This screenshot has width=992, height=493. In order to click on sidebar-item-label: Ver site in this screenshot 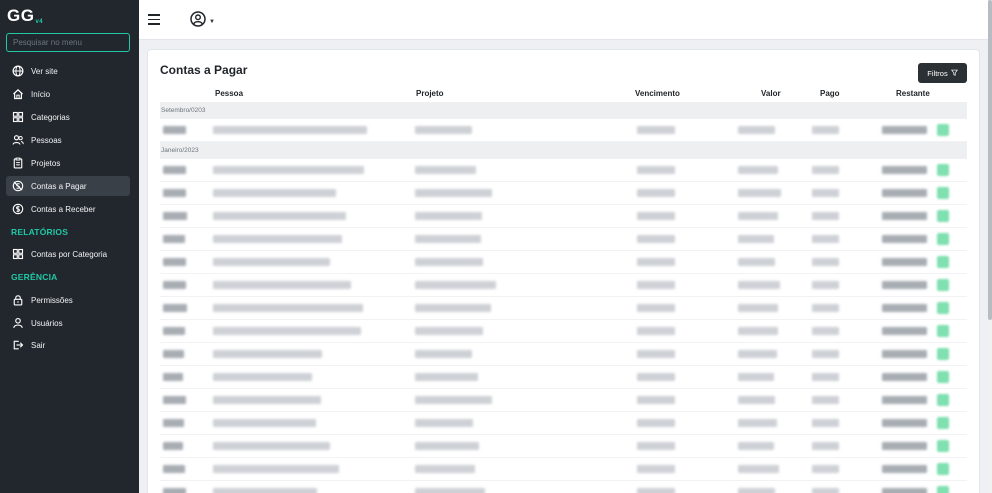, I will do `click(44, 71)`.